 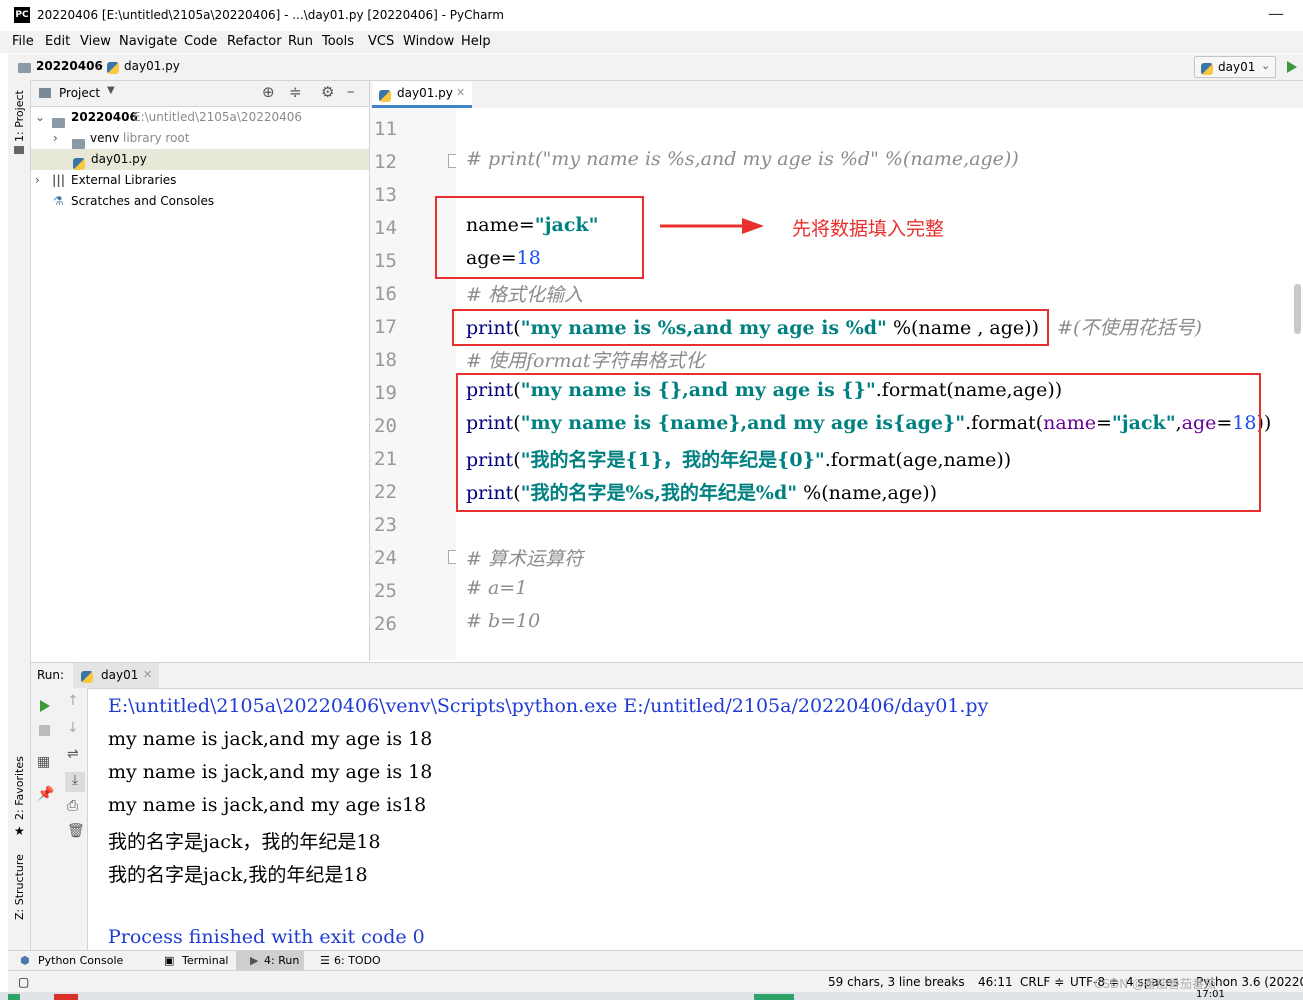 I want to click on menu-file: File, so click(x=23, y=41).